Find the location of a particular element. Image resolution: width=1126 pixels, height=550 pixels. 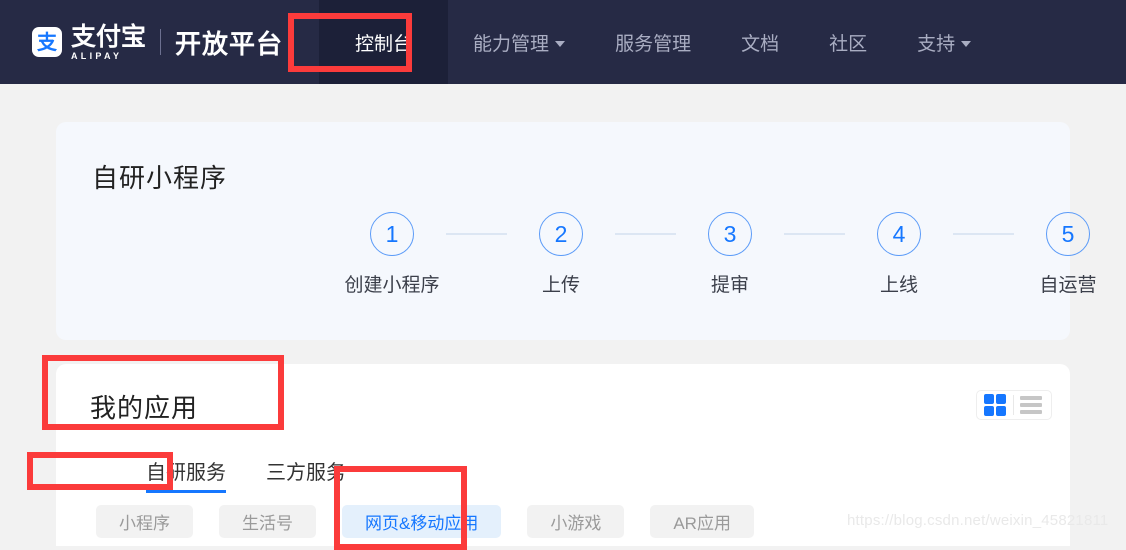

tab-self-developed-service-label: 自研服务 is located at coordinates (186, 473).